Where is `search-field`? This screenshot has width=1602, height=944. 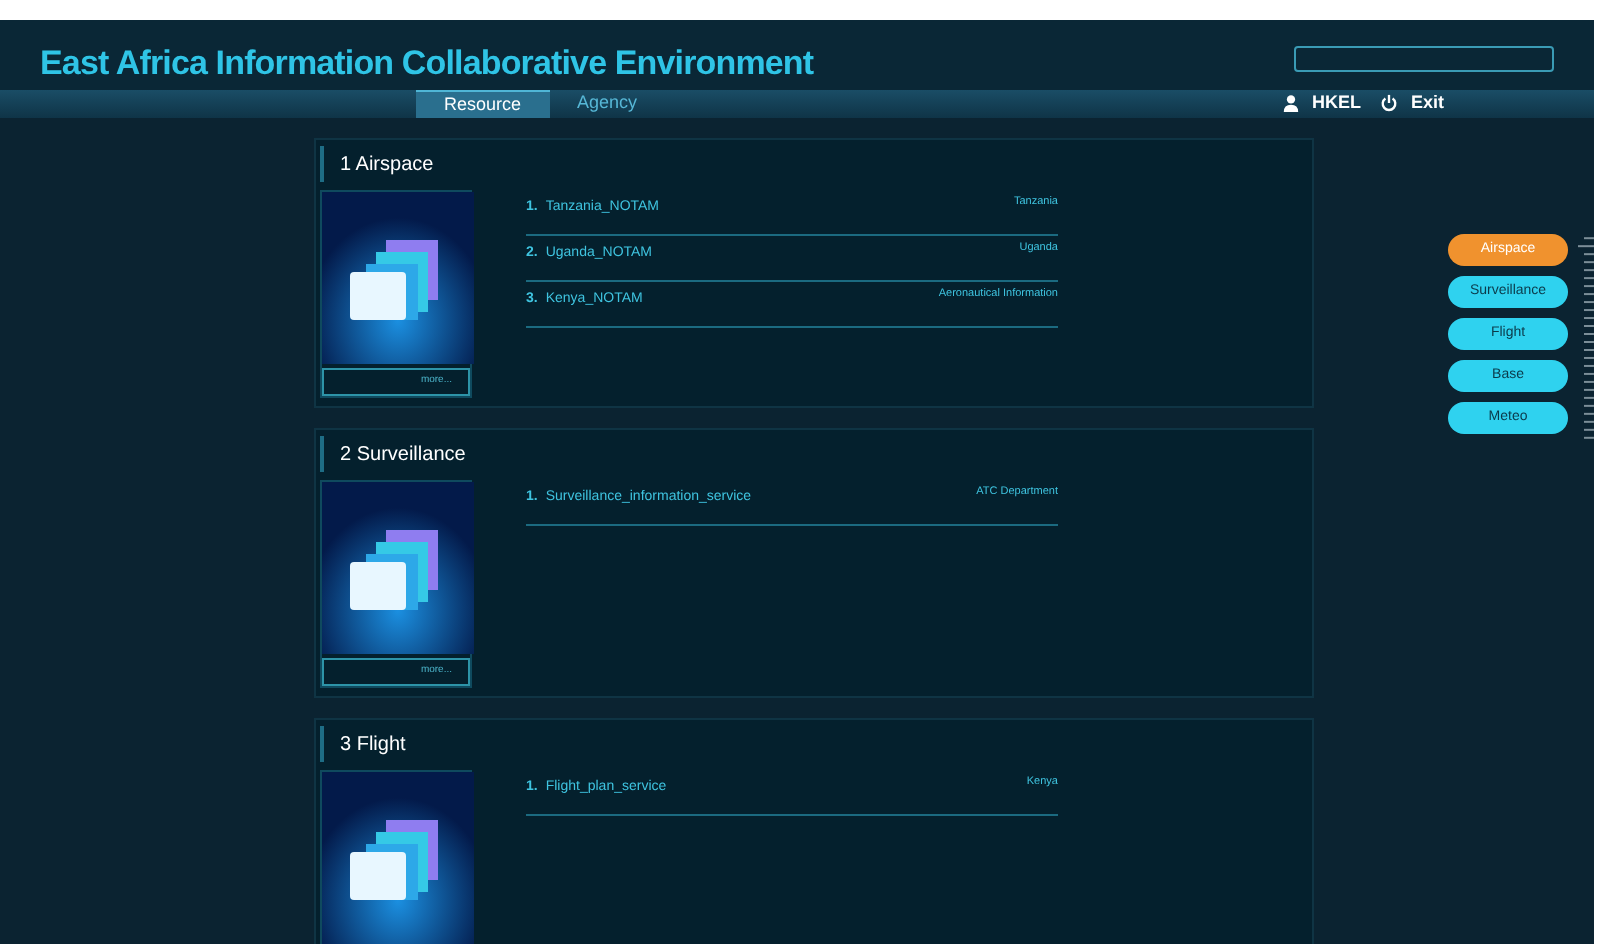
search-field is located at coordinates (1424, 59).